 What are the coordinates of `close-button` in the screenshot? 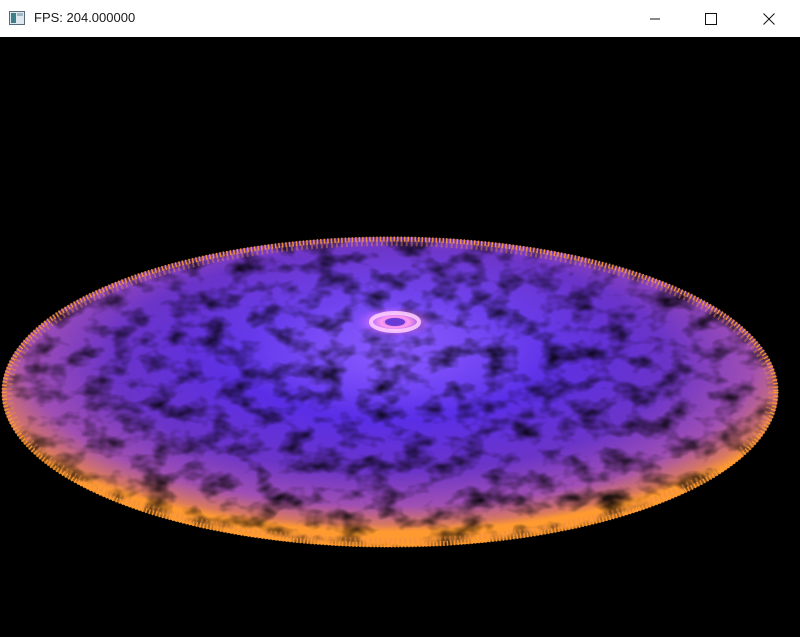 It's located at (769, 18).